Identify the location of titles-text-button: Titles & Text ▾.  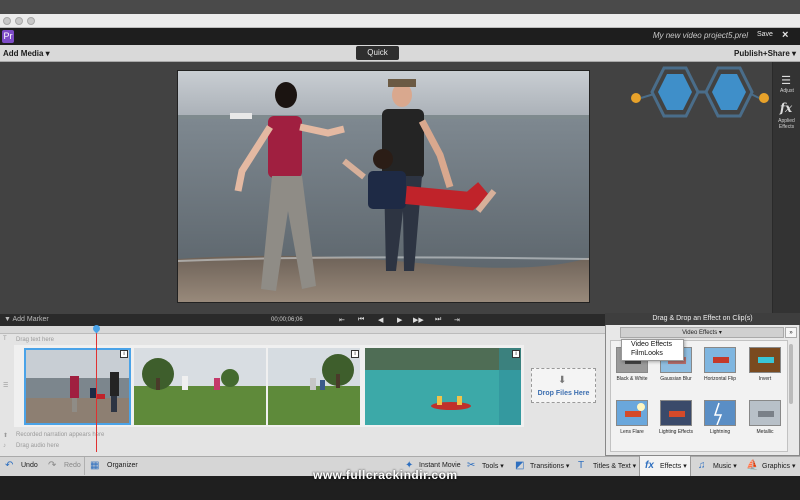
(614, 466).